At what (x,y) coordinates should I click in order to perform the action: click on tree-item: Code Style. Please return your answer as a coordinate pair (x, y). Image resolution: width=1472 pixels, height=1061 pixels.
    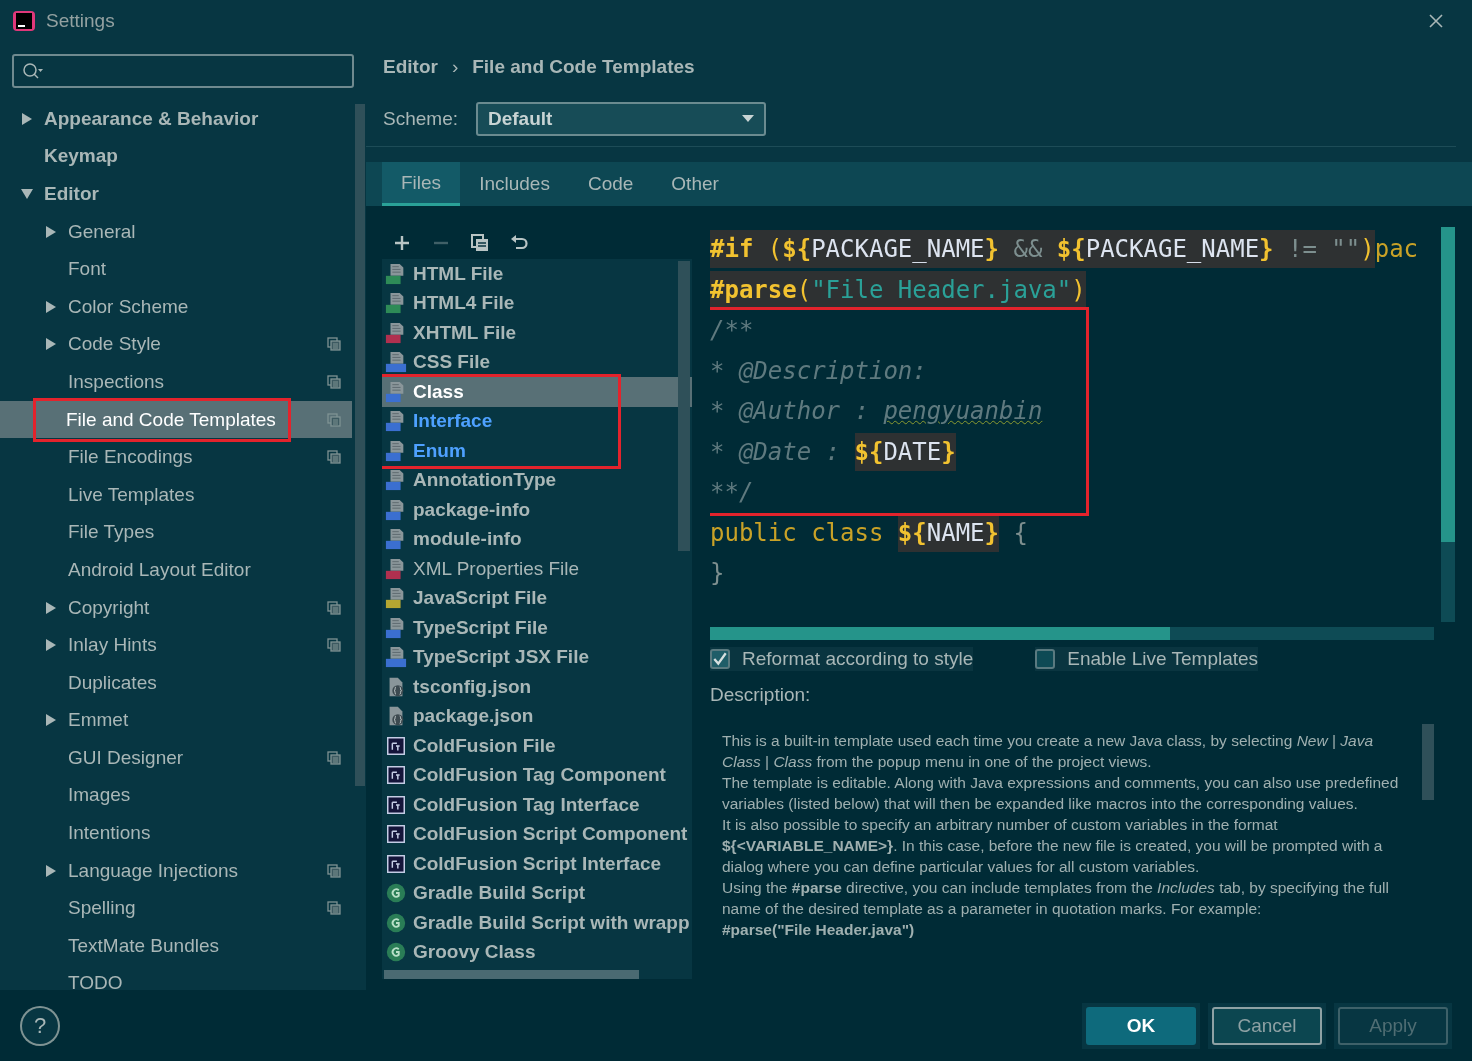
    Looking at the image, I should click on (176, 344).